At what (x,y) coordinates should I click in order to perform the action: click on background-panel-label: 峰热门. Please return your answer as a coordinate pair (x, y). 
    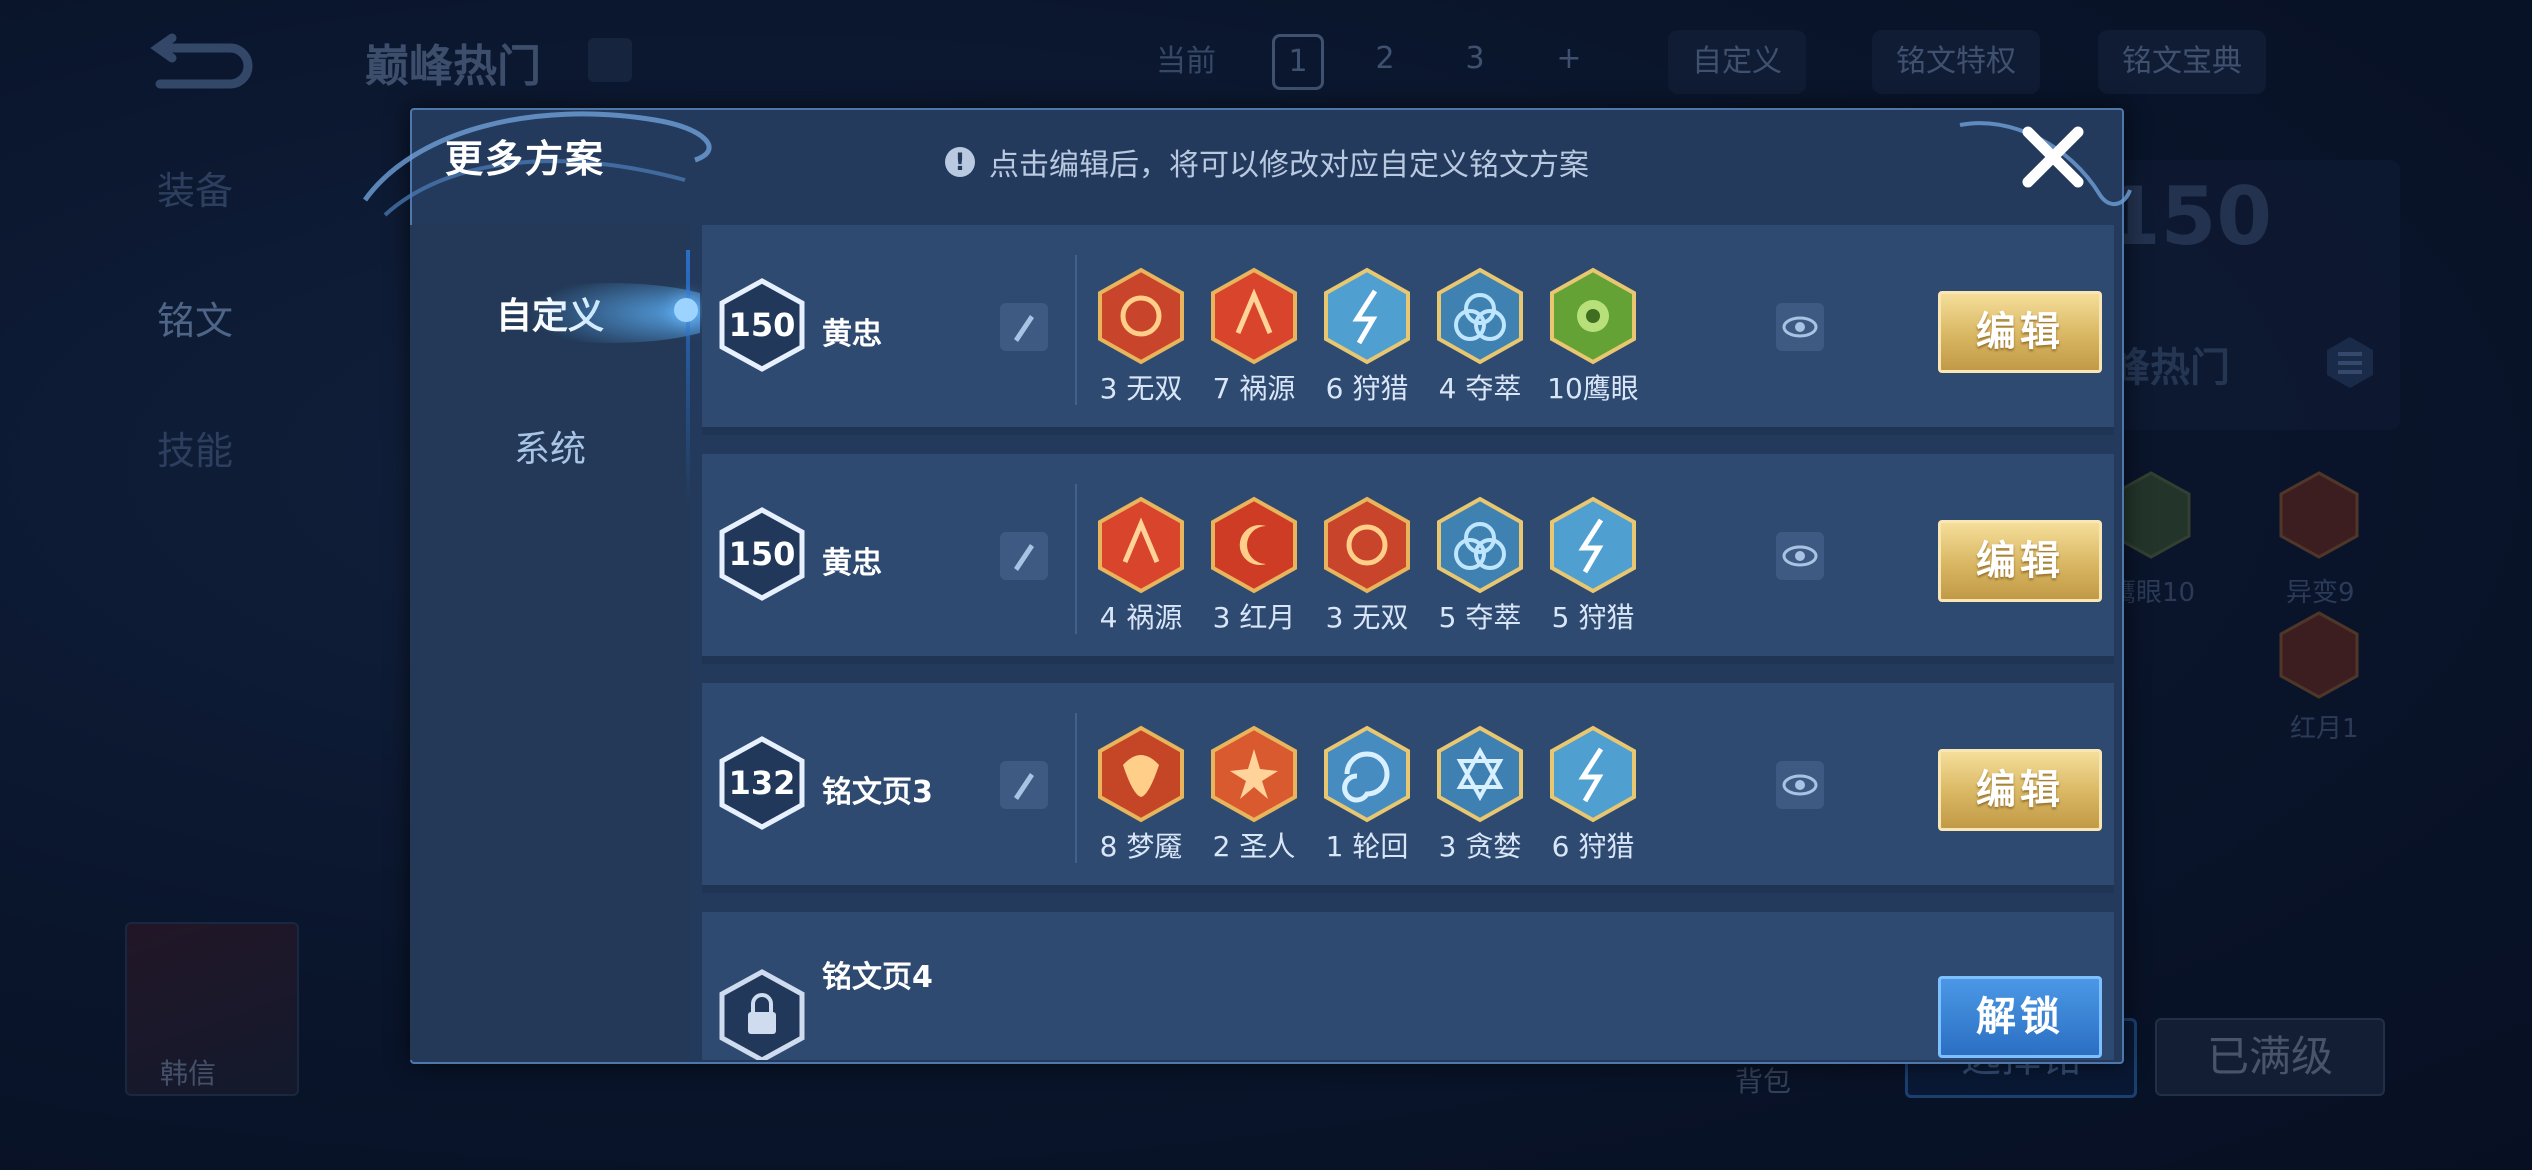
    Looking at the image, I should click on (2170, 368).